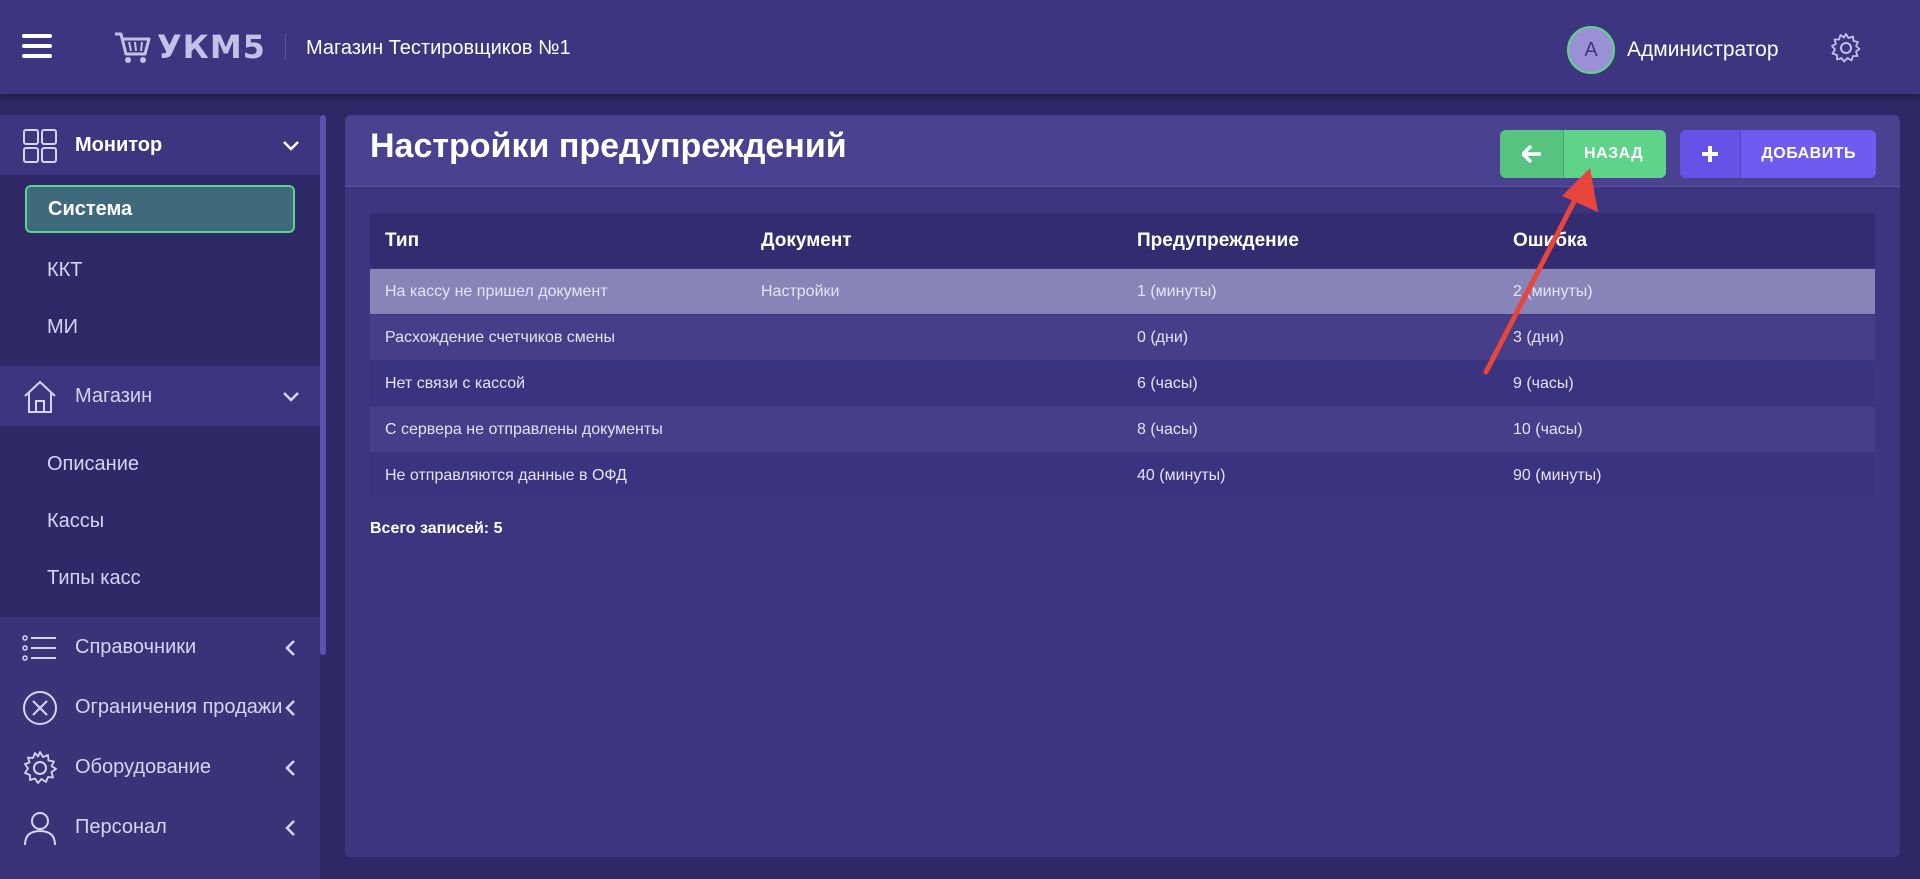  What do you see at coordinates (40, 146) in the screenshot?
I see `monitor-icon` at bounding box center [40, 146].